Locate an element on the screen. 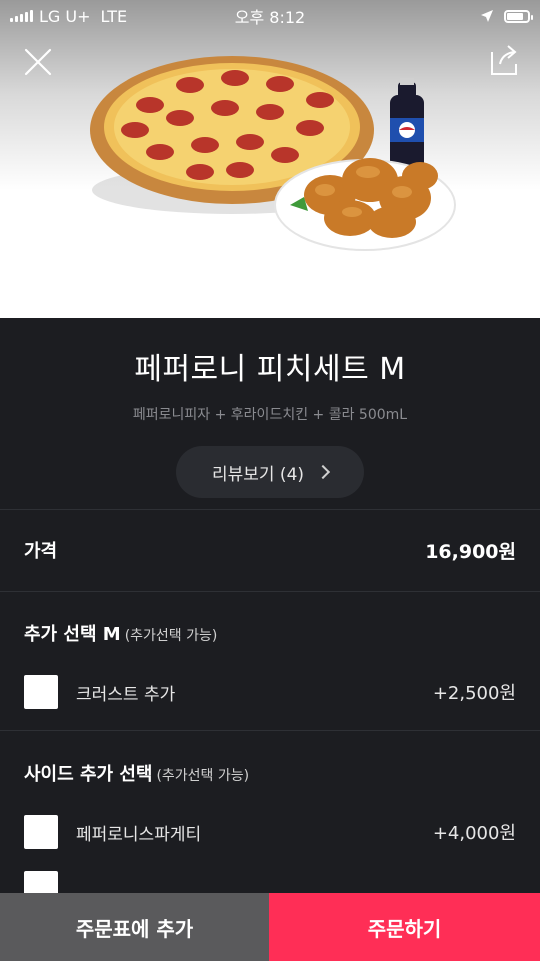  product-subtitle: 페퍼로니피자 + 후라이드치킨 + 콜라 500mL is located at coordinates (270, 415).